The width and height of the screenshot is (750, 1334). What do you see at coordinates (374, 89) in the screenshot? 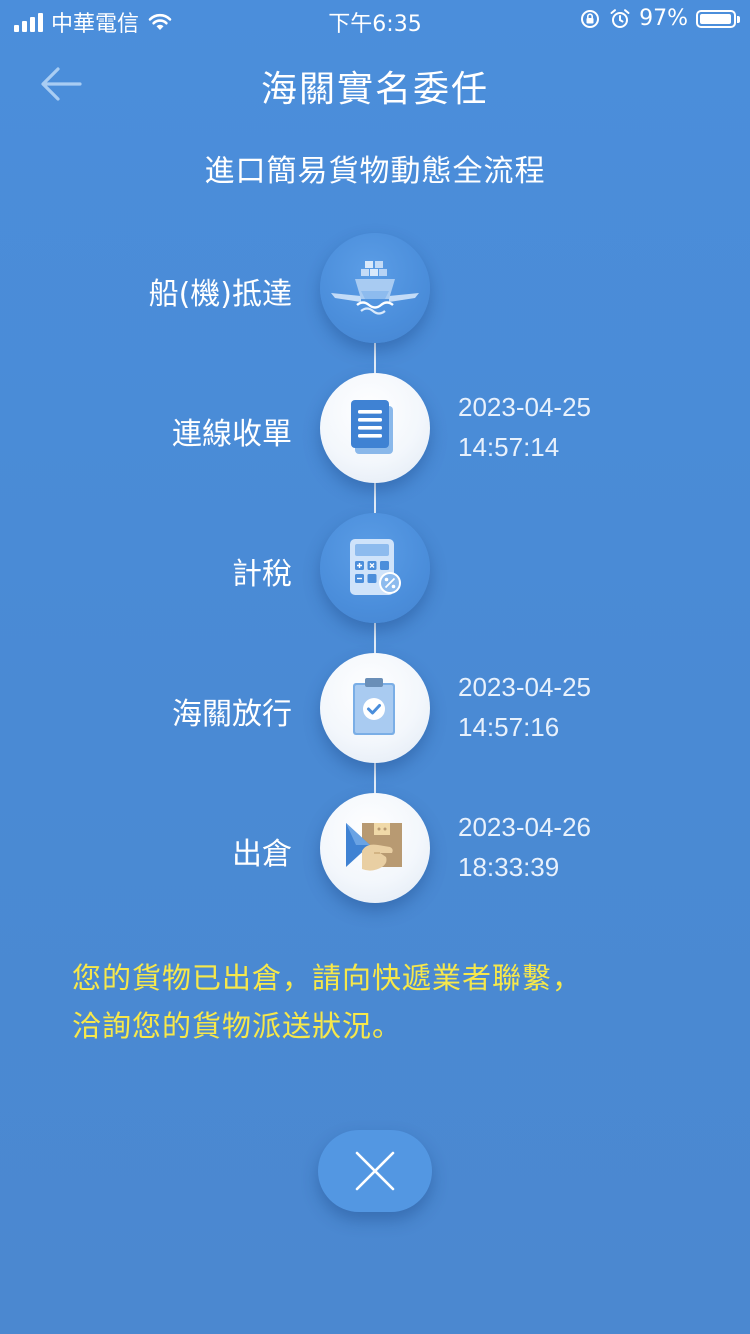
I see `page-title: 海關實名委任` at bounding box center [374, 89].